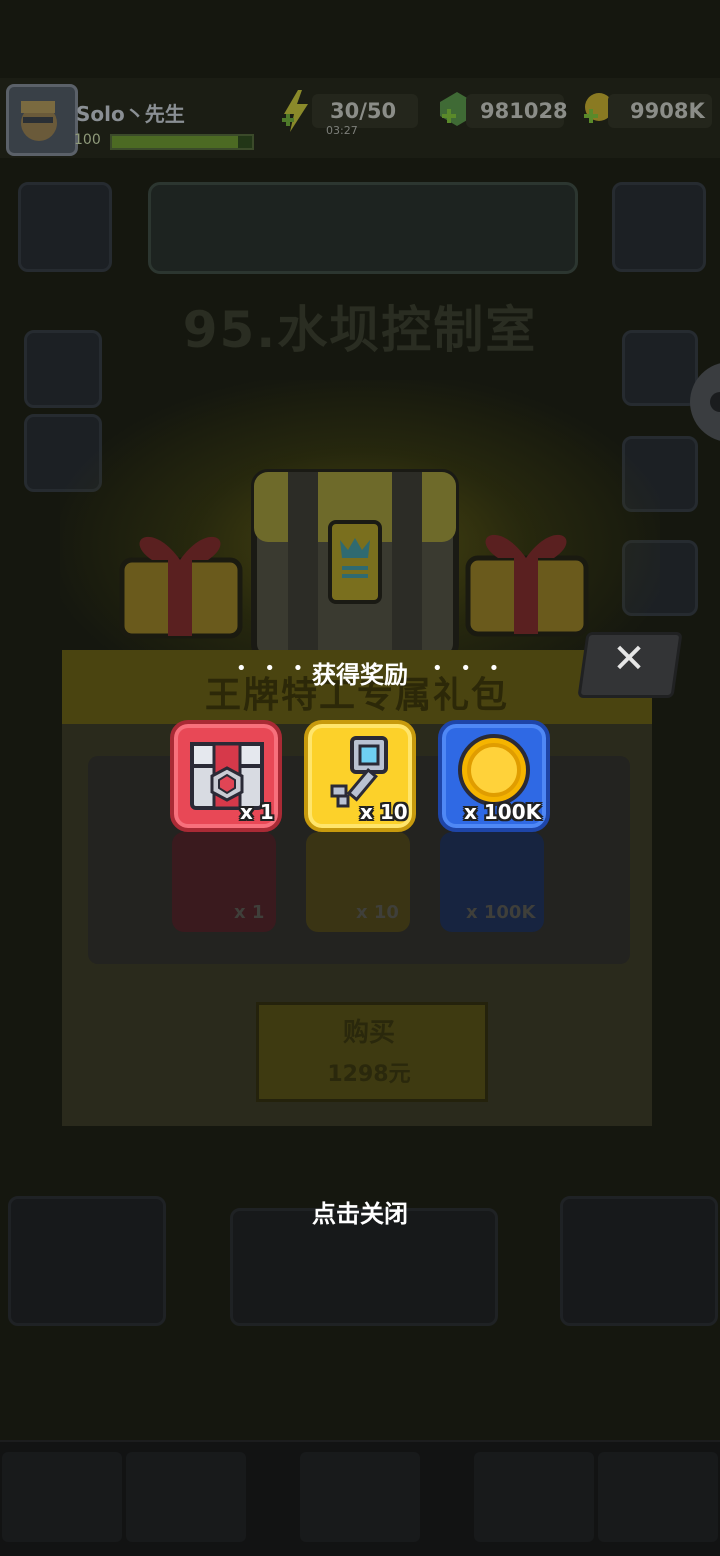  Describe the element at coordinates (503, 812) in the screenshot. I see `reward-qty: x 100K` at that location.